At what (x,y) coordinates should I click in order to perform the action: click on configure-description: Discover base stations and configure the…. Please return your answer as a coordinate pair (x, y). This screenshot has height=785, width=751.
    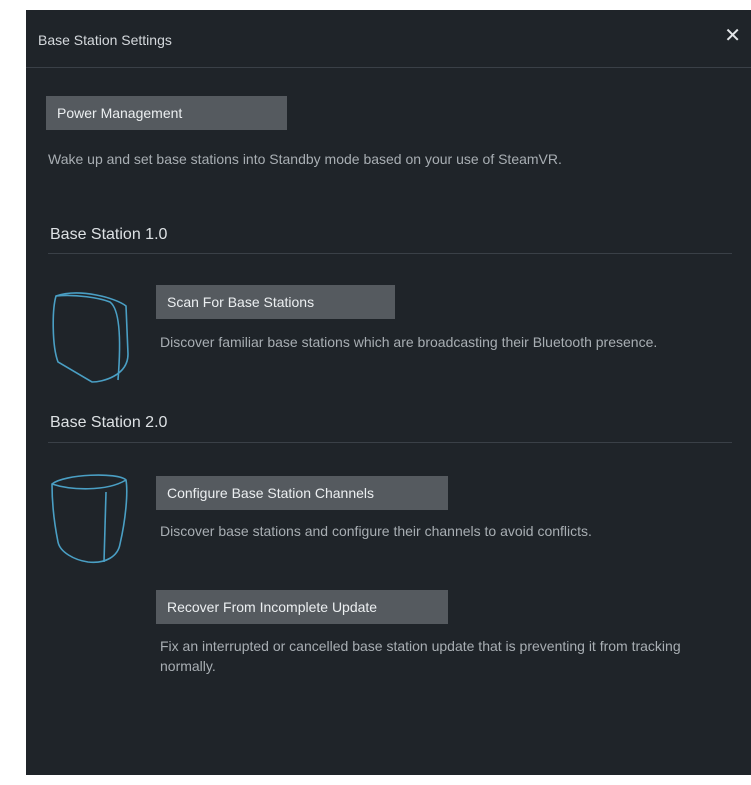
    Looking at the image, I should click on (376, 531).